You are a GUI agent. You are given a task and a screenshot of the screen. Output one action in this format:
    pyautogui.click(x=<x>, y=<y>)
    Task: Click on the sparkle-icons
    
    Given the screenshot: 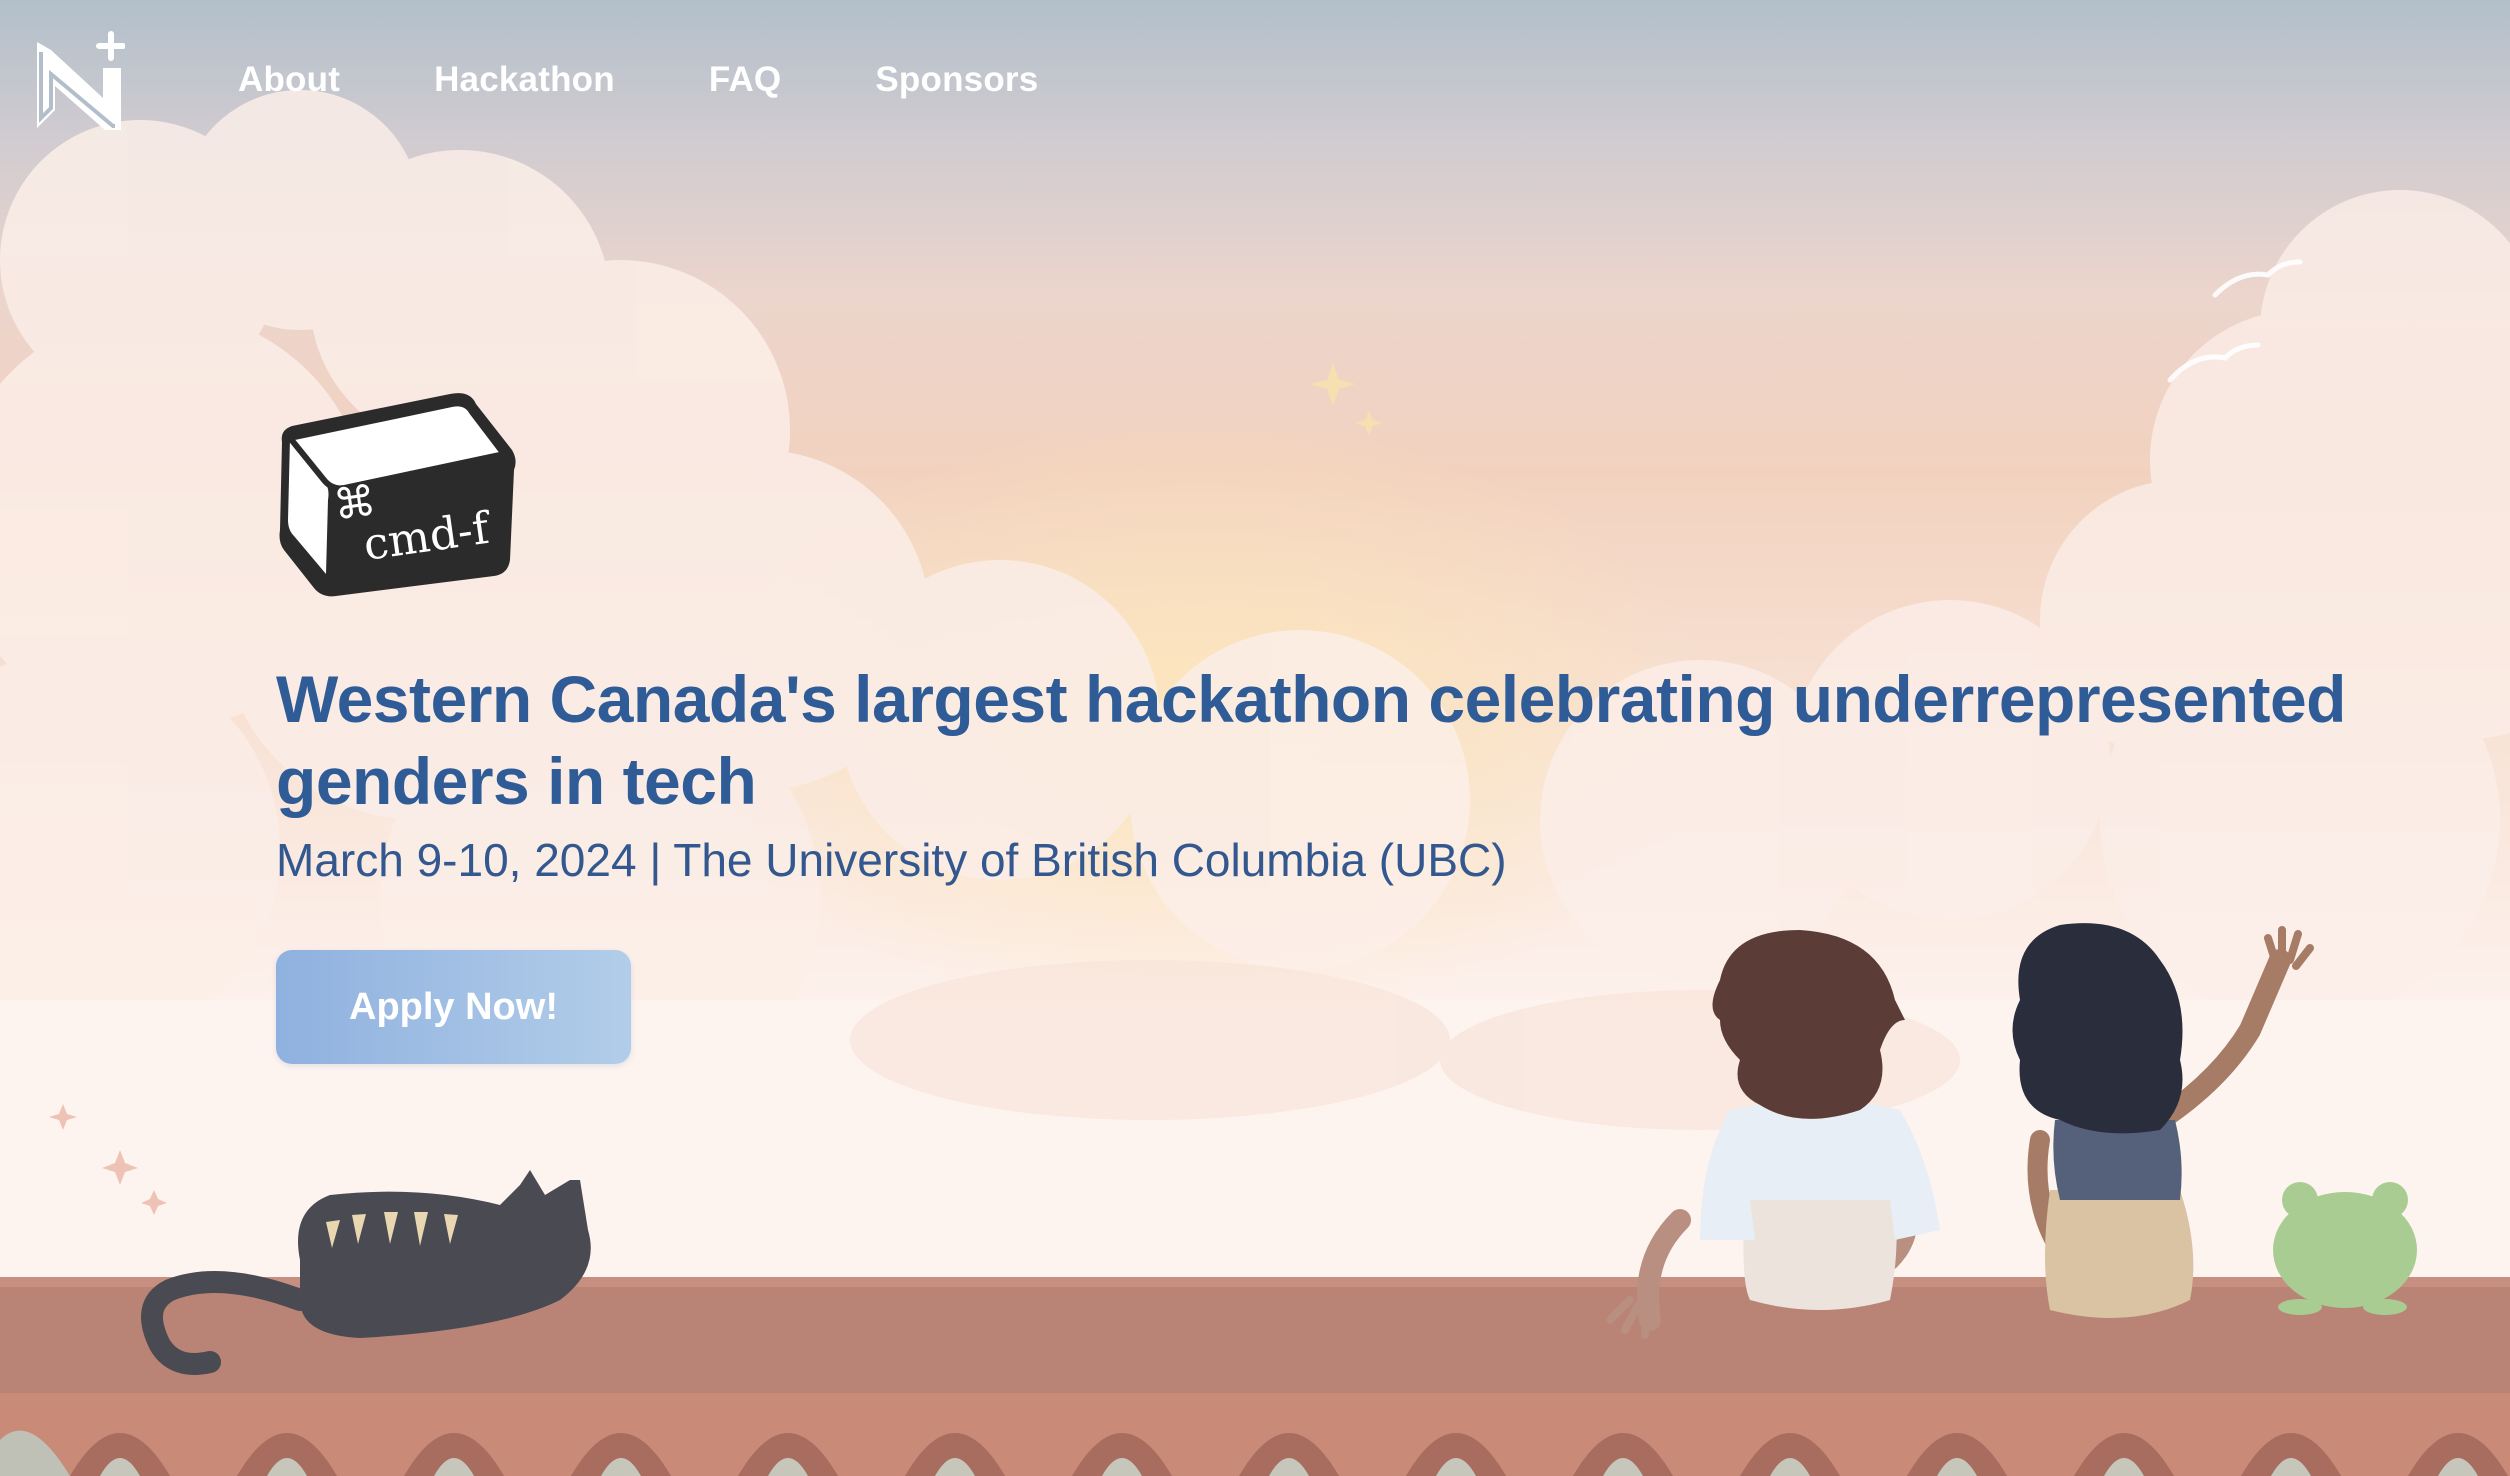 What is the action you would take?
    pyautogui.click(x=1346, y=399)
    